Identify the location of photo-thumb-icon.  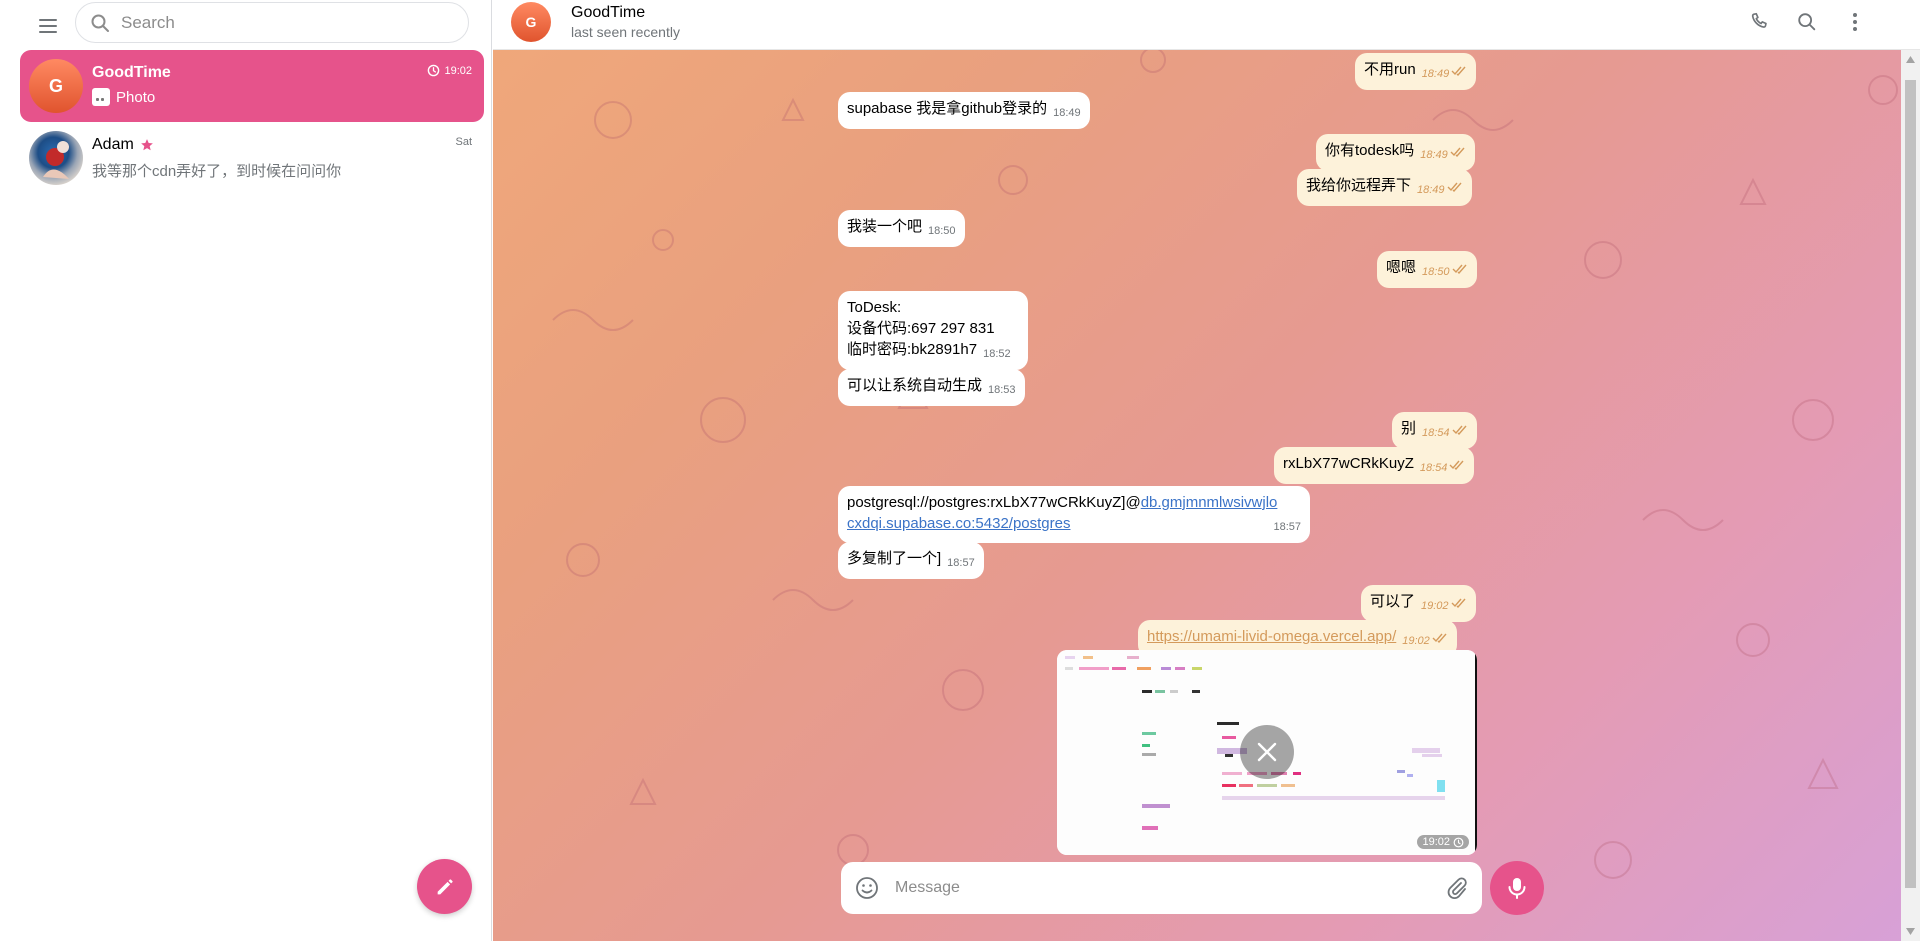
(101, 97).